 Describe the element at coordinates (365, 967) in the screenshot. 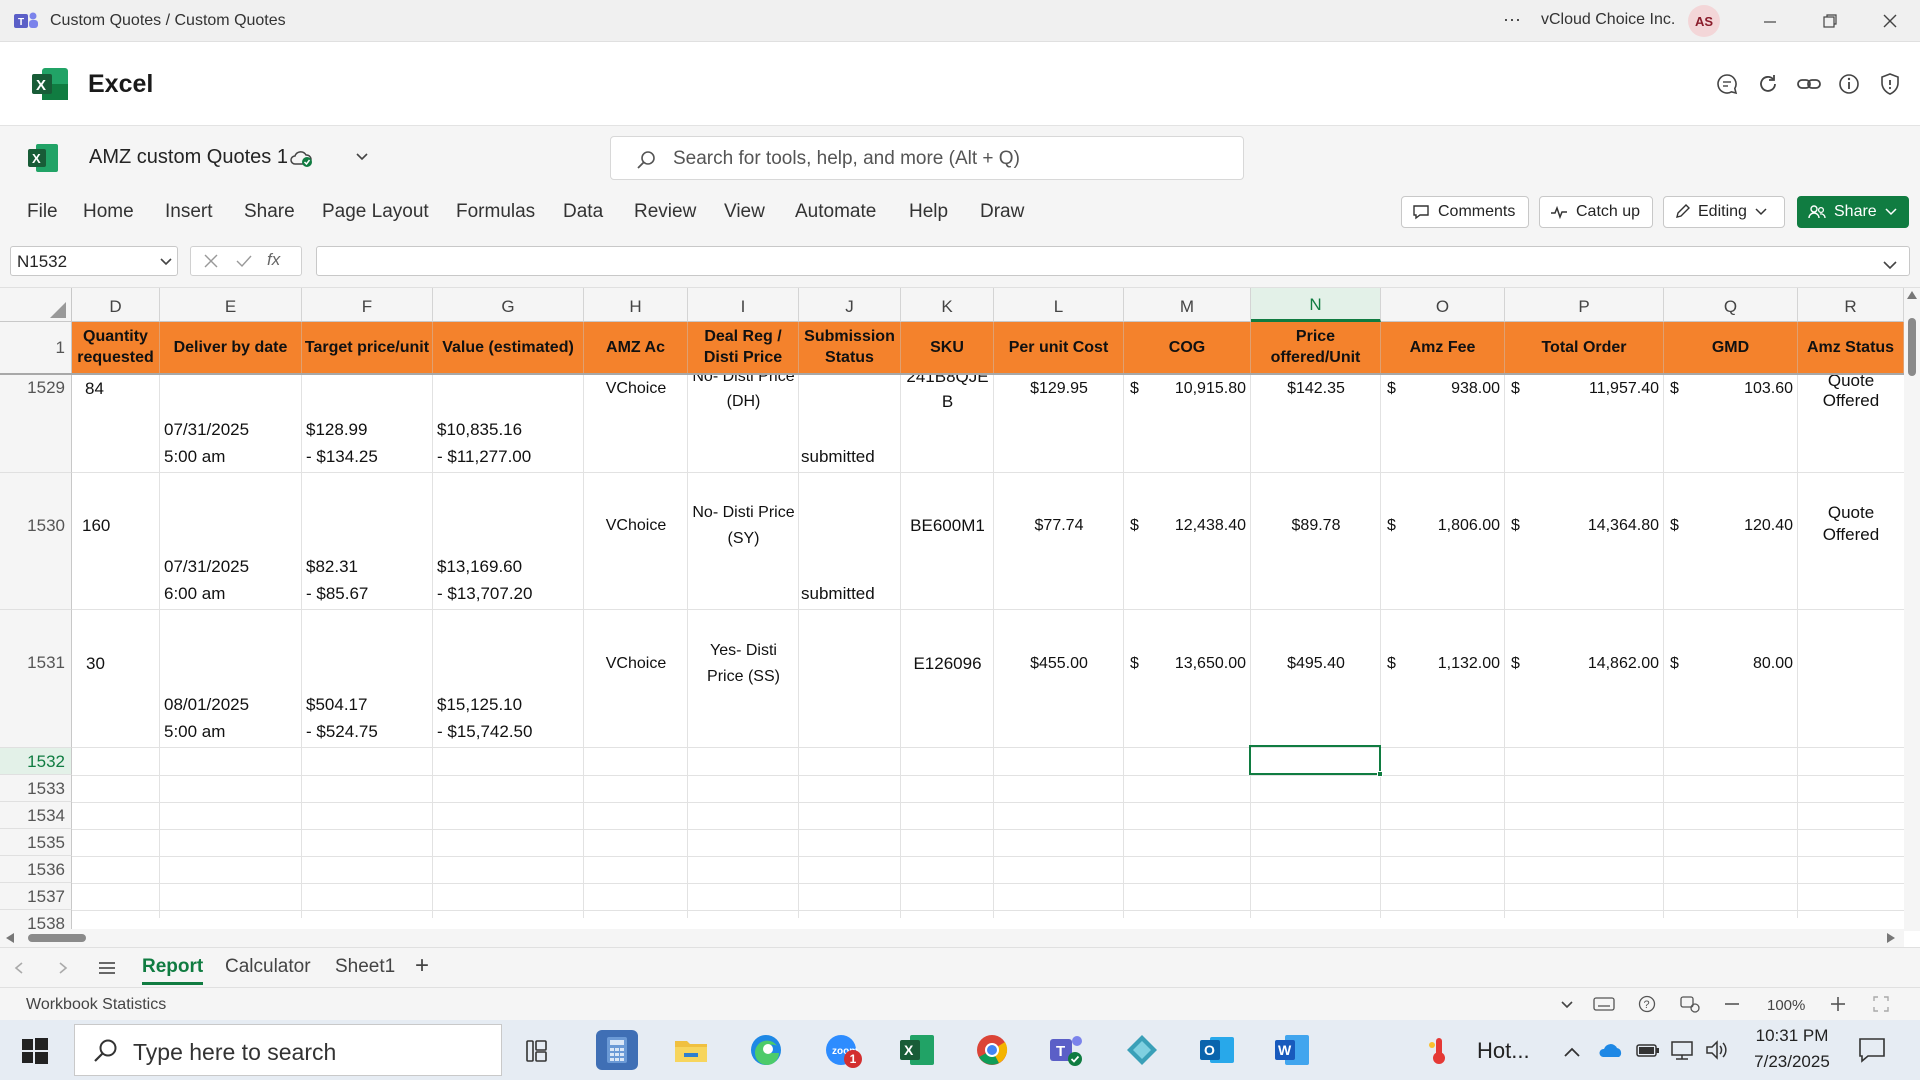

I see `sheet-tab-sheet1: Sheet1` at that location.